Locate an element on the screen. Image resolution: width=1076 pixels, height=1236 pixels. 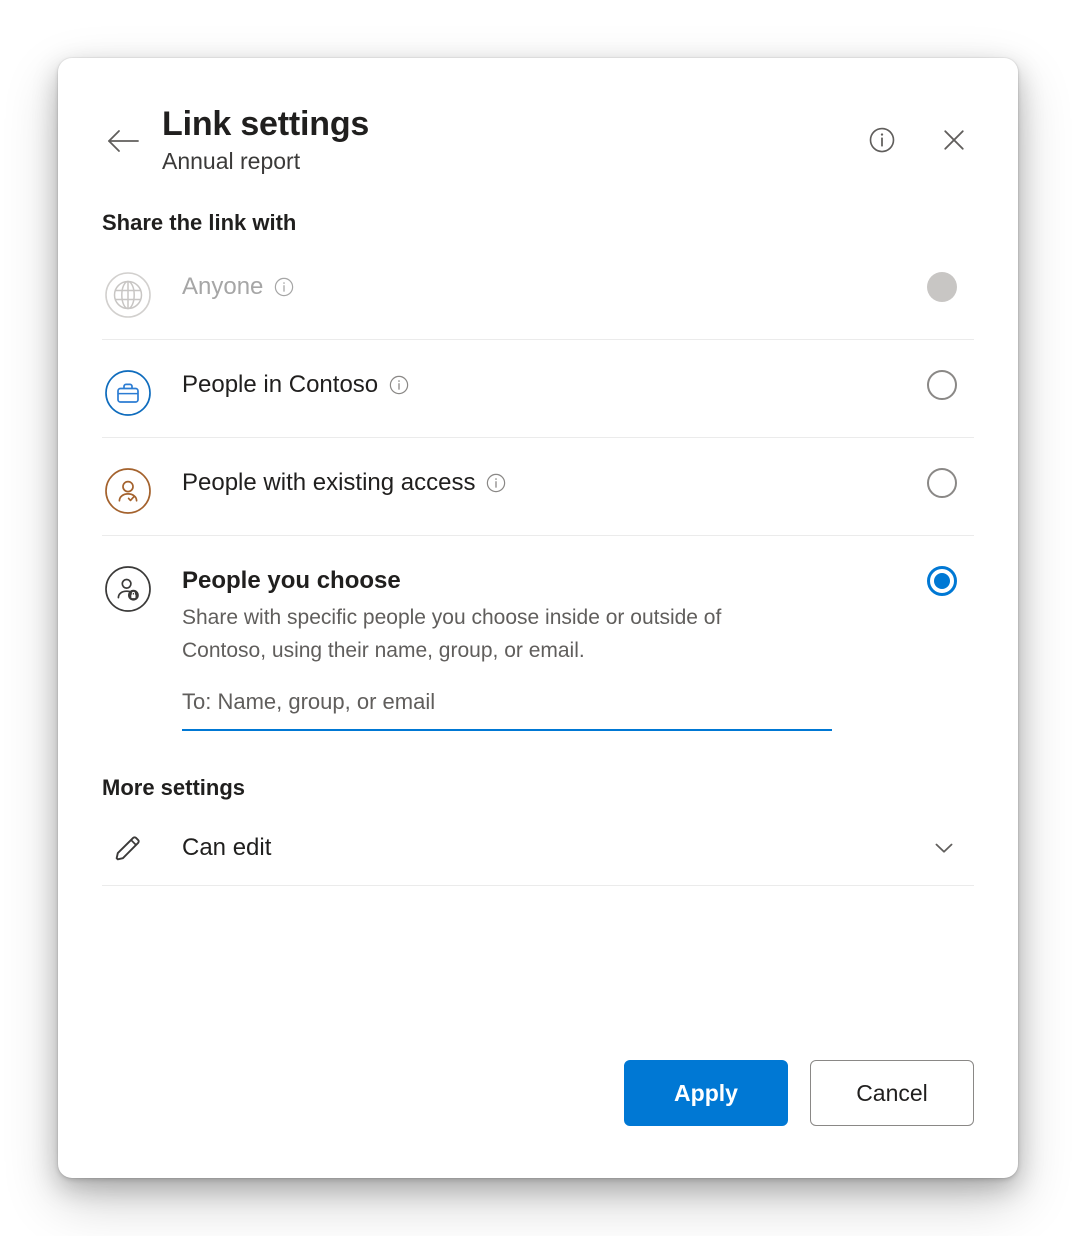
option-label-anyone: Anyone is located at coordinates (223, 286).